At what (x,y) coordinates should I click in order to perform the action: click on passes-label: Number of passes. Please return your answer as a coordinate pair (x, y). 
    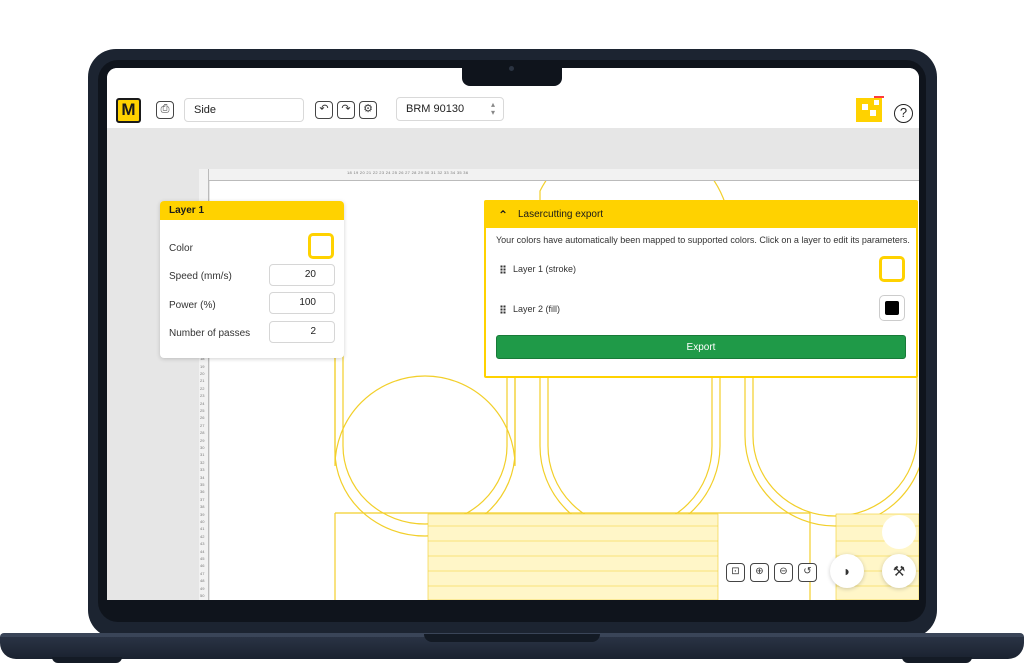
    Looking at the image, I should click on (210, 333).